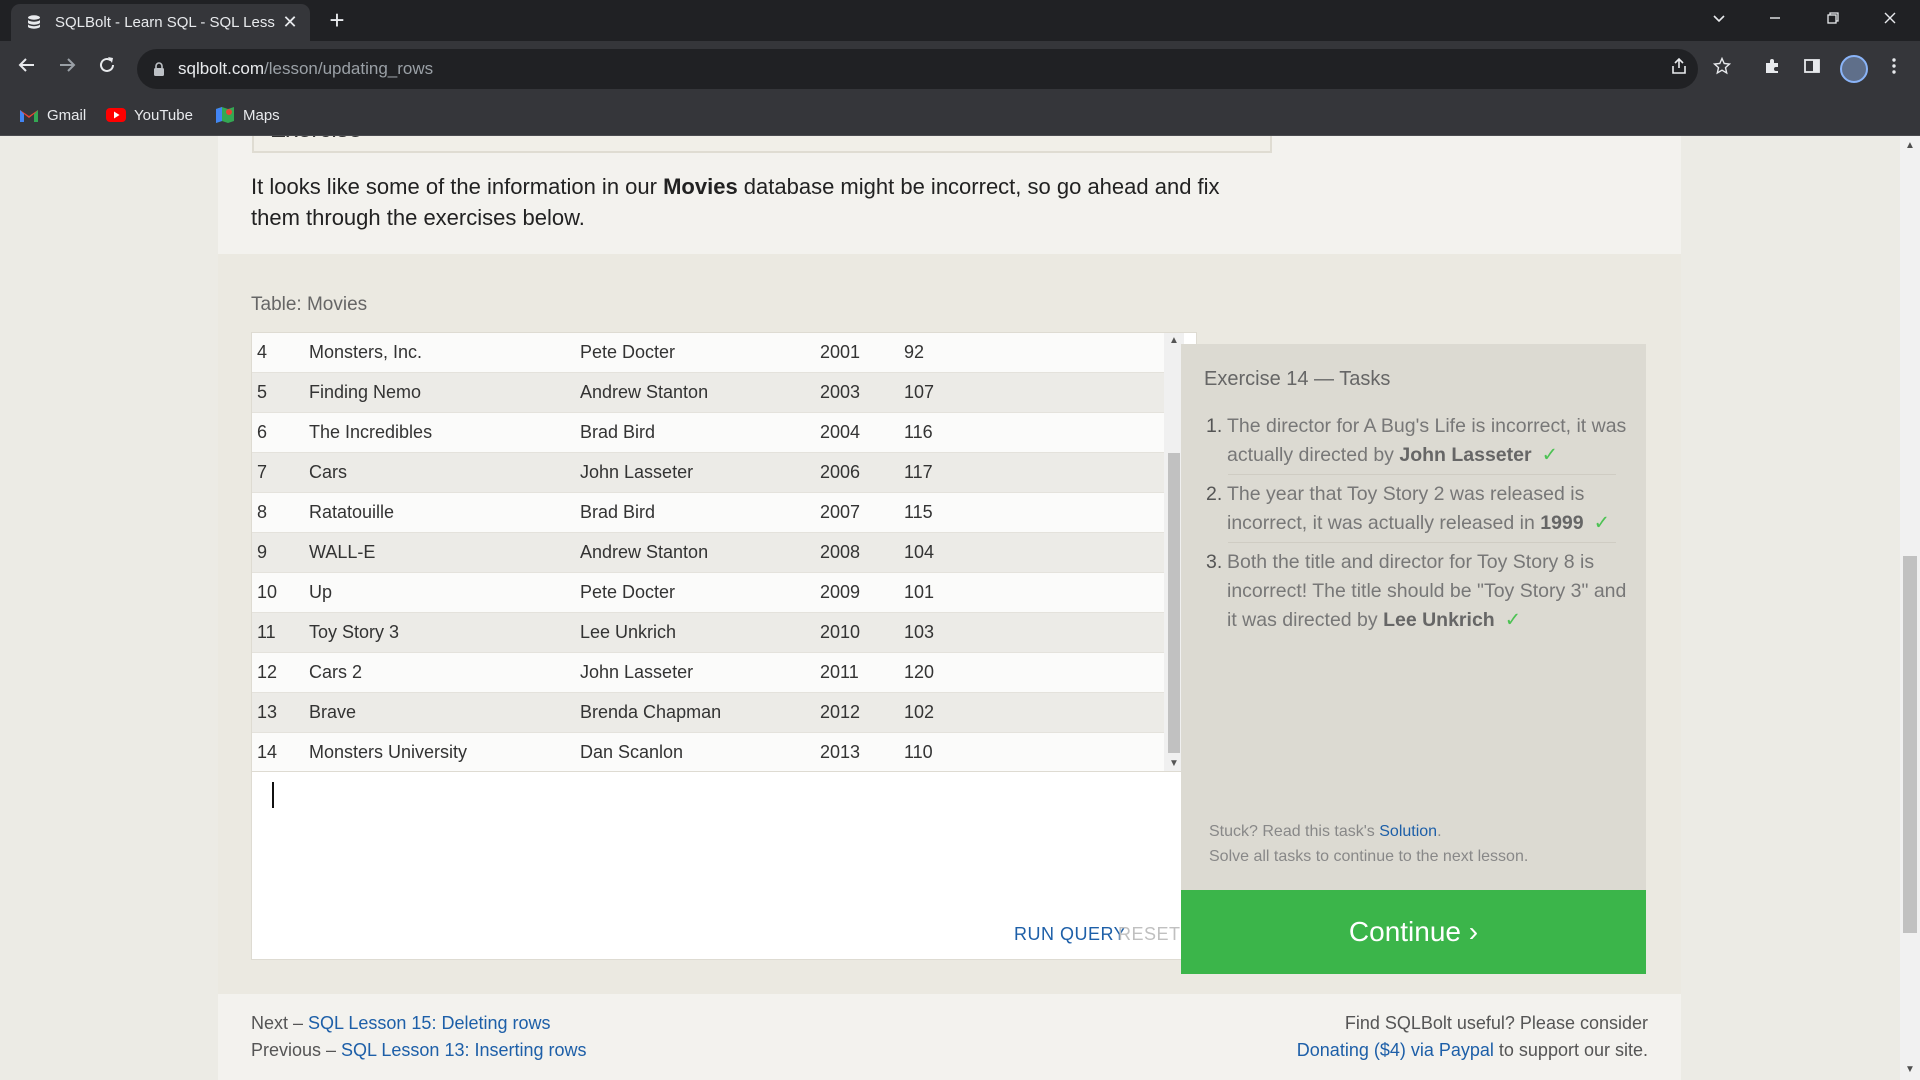  I want to click on table-row: 7 Cars John Lasseter 2006 117, so click(708, 473).